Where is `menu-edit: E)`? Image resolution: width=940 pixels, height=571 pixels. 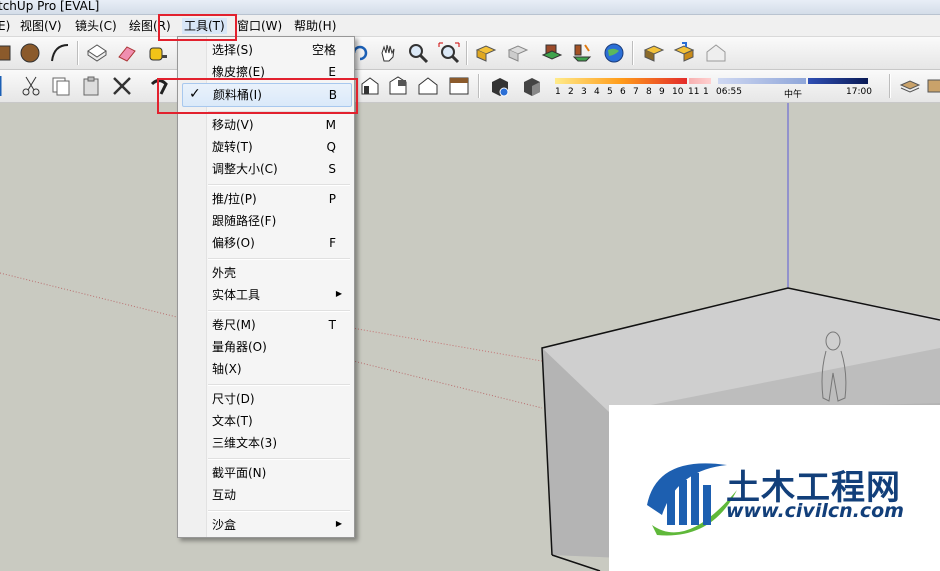
menu-edit: E) is located at coordinates (5, 26).